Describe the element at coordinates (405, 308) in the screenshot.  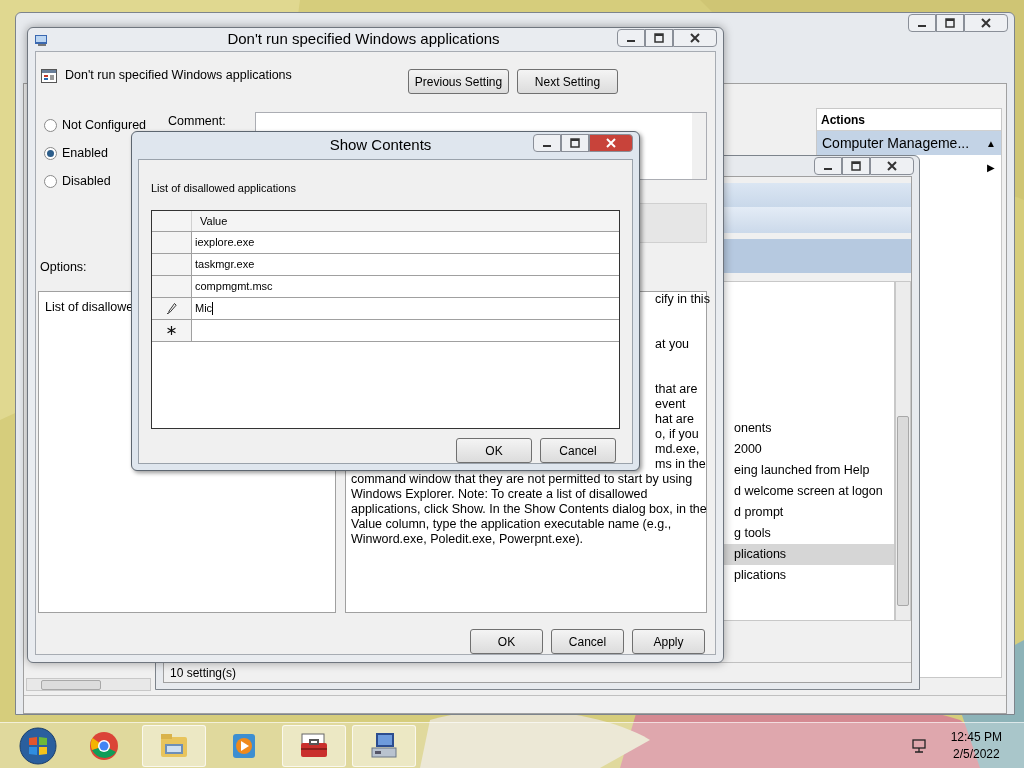
I see `input-field: Mic` at that location.